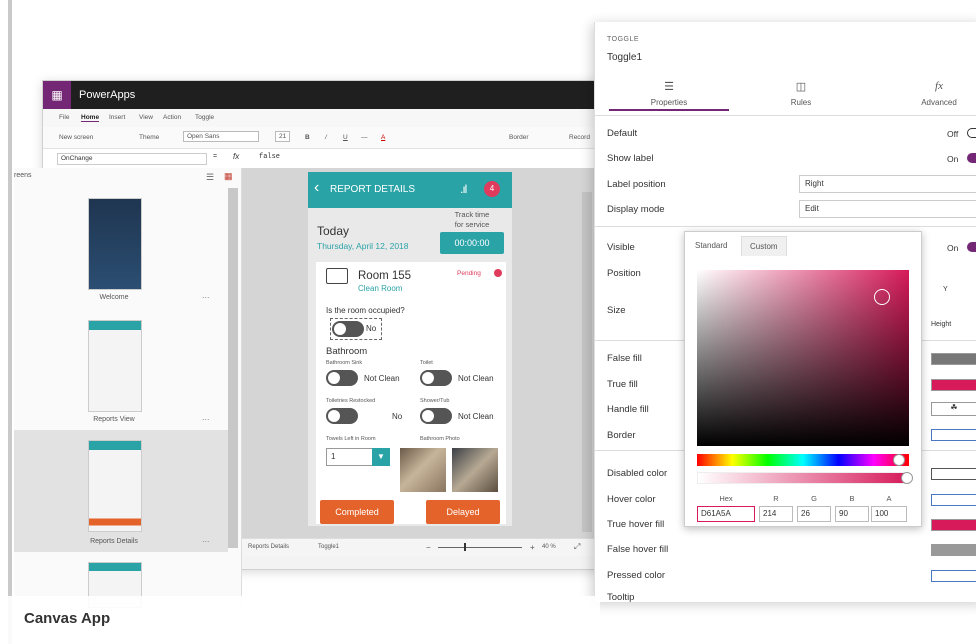  I want to click on towels-value: 1, so click(333, 456).